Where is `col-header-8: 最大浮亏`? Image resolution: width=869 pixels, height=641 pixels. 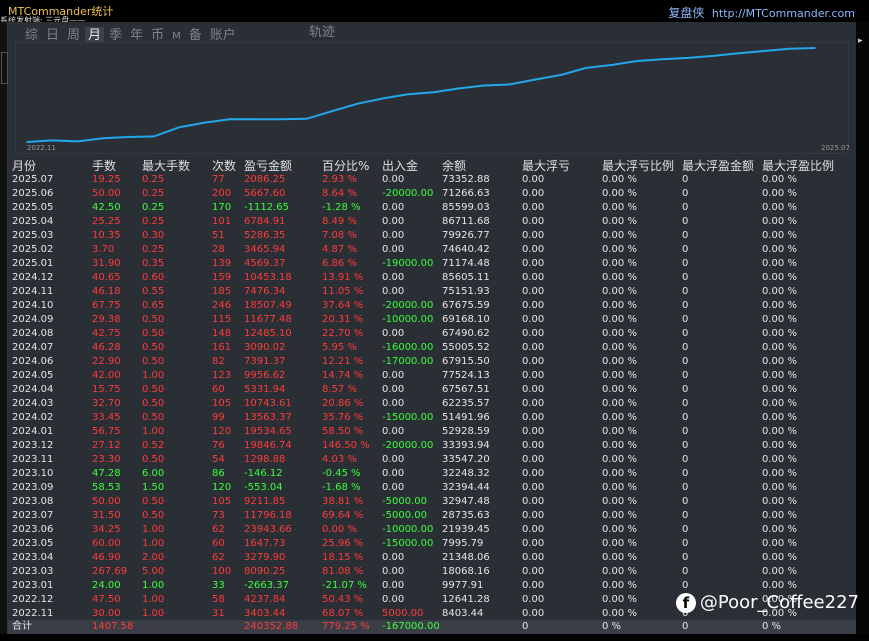 col-header-8: 最大浮亏 is located at coordinates (546, 166).